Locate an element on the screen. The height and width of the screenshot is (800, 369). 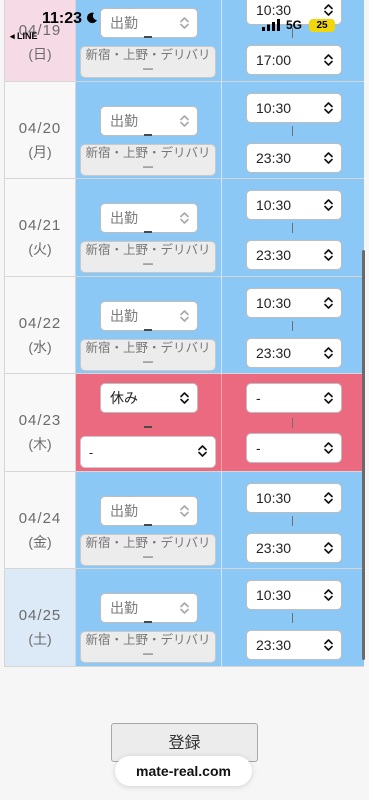
status-cell: 休み - is located at coordinates (149, 422).